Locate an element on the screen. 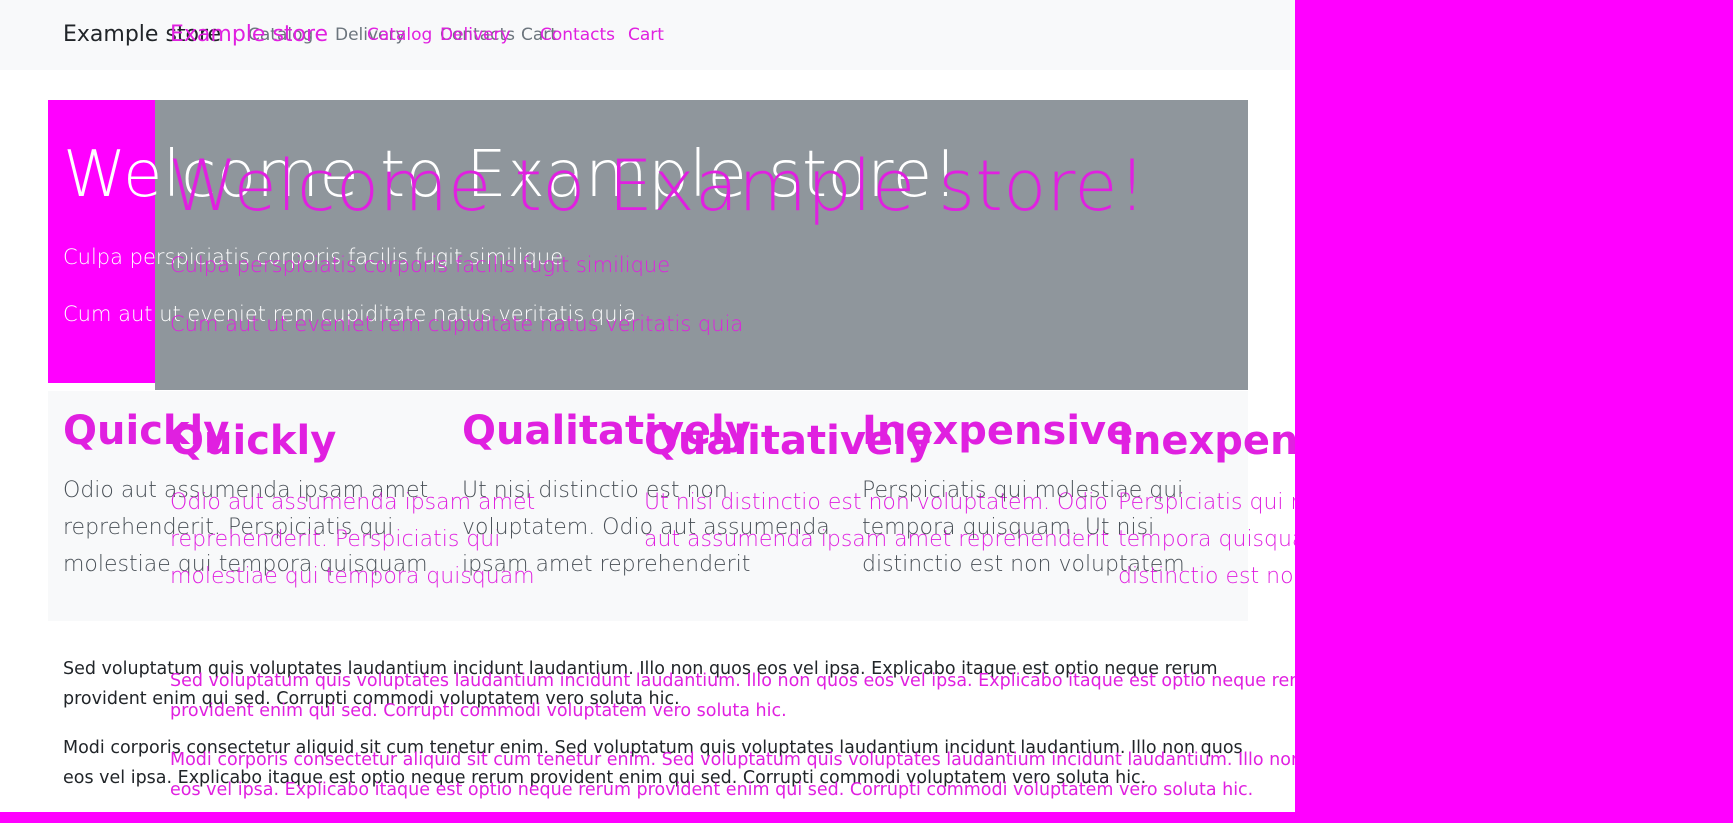  bottom-overflow-strip is located at coordinates (647, 817).